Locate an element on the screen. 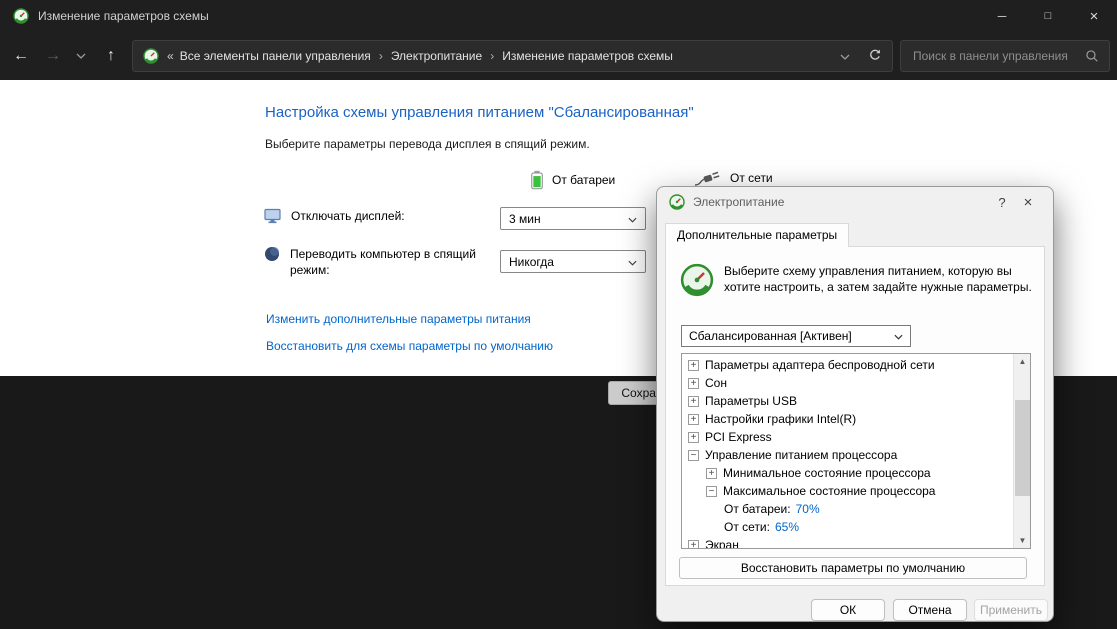 This screenshot has height=629, width=1117. cancel-button: Отмена is located at coordinates (930, 610).